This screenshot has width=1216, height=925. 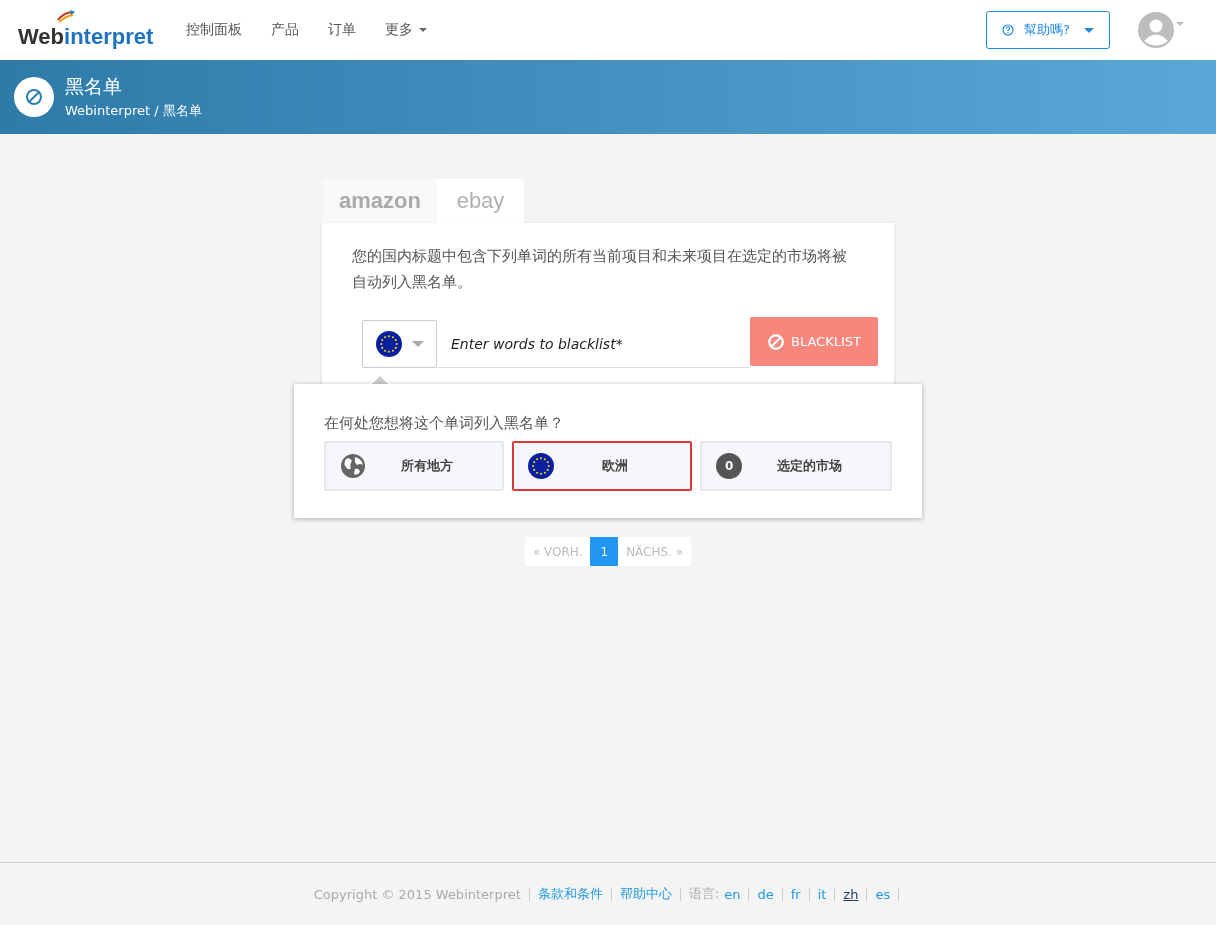 What do you see at coordinates (66, 17) in the screenshot?
I see `logo-swoosh-icon` at bounding box center [66, 17].